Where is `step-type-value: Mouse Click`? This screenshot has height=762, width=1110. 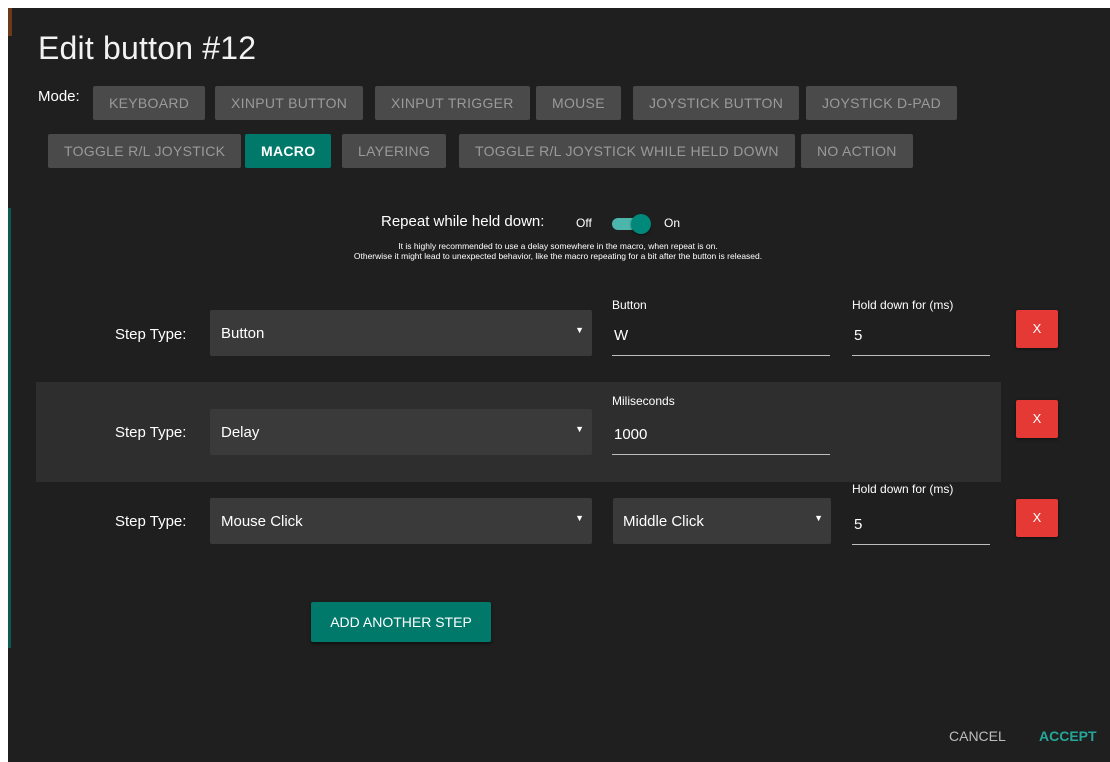
step-type-value: Mouse Click is located at coordinates (262, 521).